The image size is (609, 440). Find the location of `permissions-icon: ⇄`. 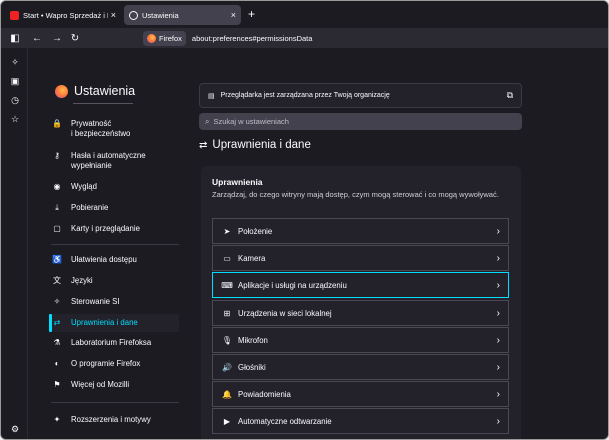

permissions-icon: ⇄ is located at coordinates (57, 322).